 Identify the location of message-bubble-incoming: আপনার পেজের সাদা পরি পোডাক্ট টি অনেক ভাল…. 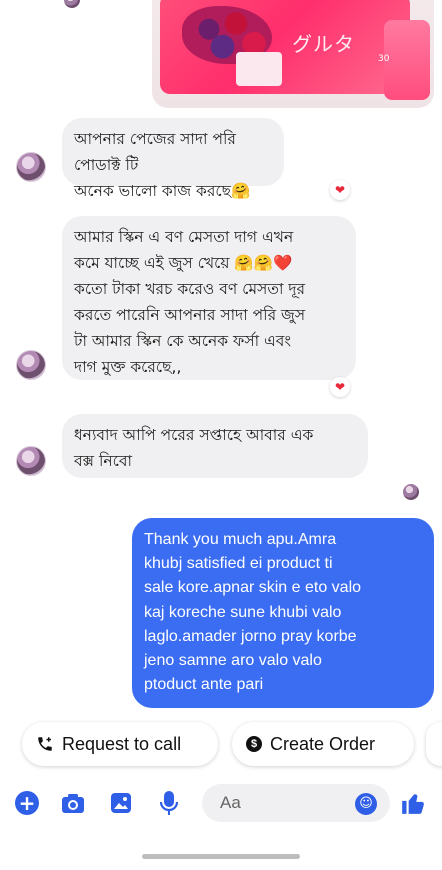
(173, 159).